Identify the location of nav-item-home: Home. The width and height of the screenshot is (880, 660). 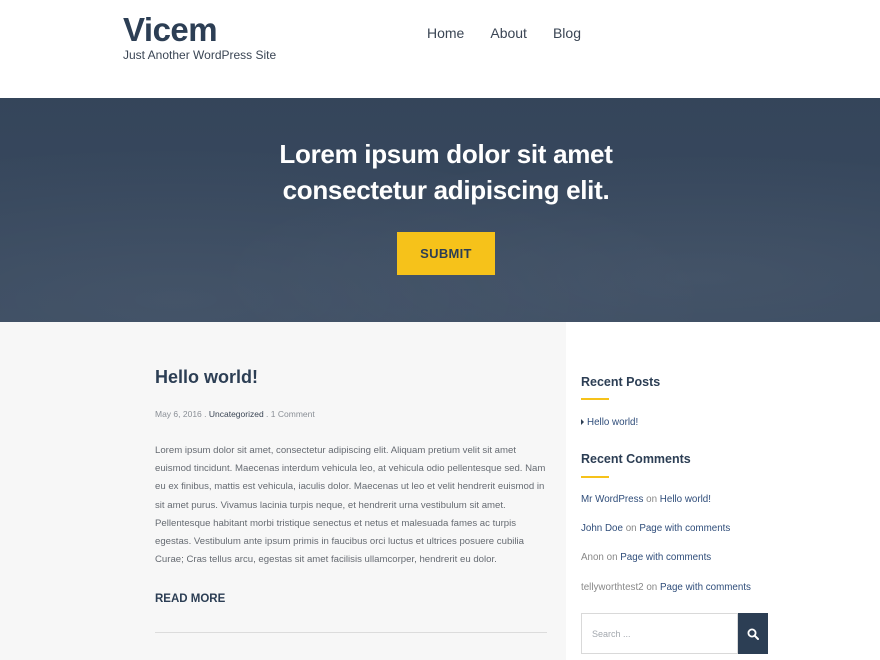
(445, 33).